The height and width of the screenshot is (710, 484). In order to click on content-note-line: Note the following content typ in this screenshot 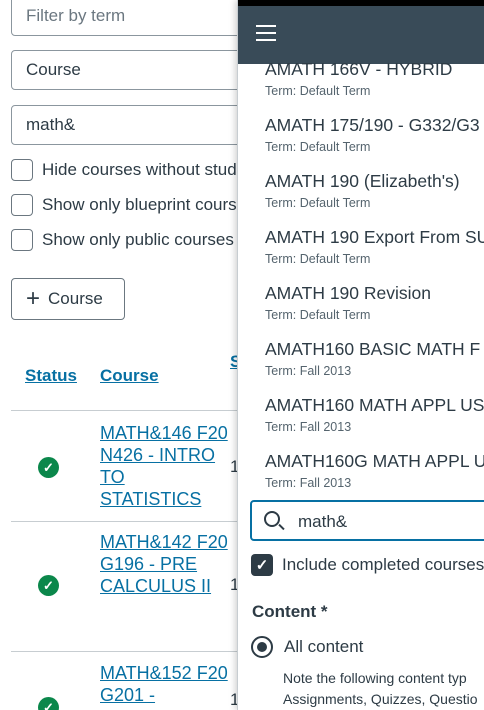, I will do `click(375, 678)`.